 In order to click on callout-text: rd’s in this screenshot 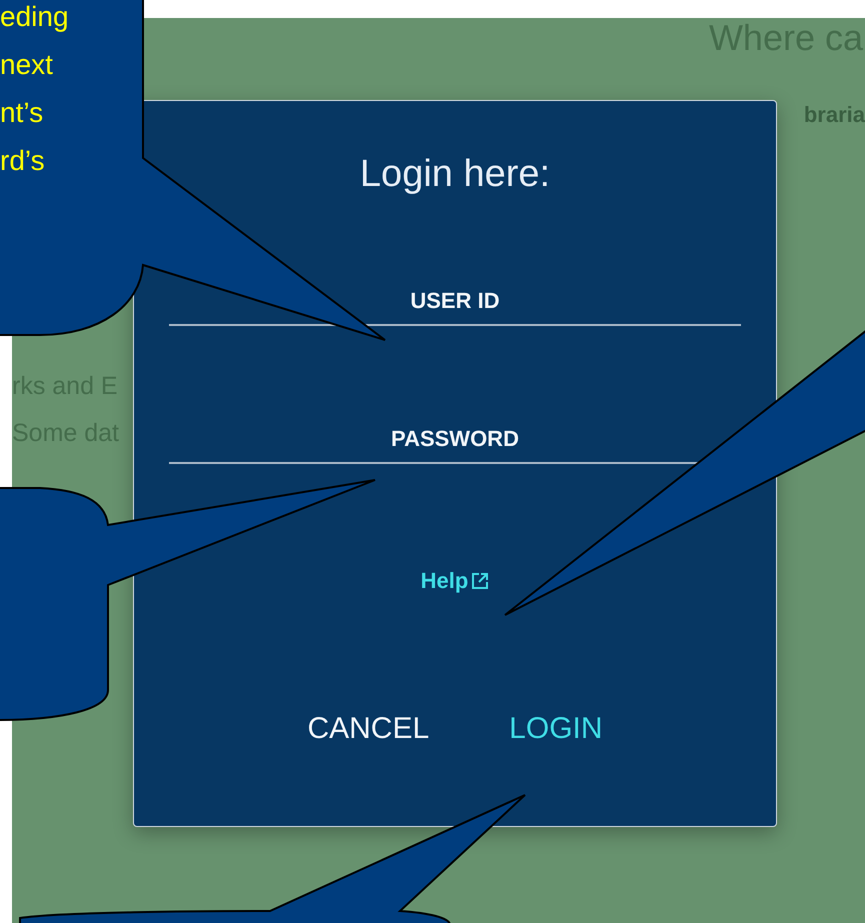, I will do `click(23, 161)`.